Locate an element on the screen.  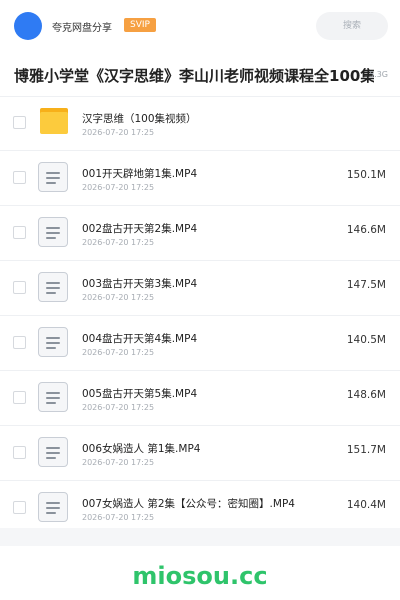
list-item: 001开天辟地第1集.MP4 2026-07-20 17:25 150.1M is located at coordinates (200, 178).